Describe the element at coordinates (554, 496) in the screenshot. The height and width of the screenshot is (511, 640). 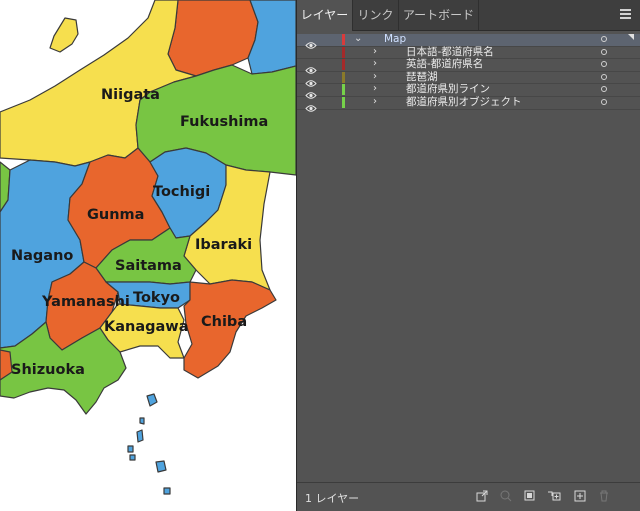
I see `new-sublayer-icon` at that location.